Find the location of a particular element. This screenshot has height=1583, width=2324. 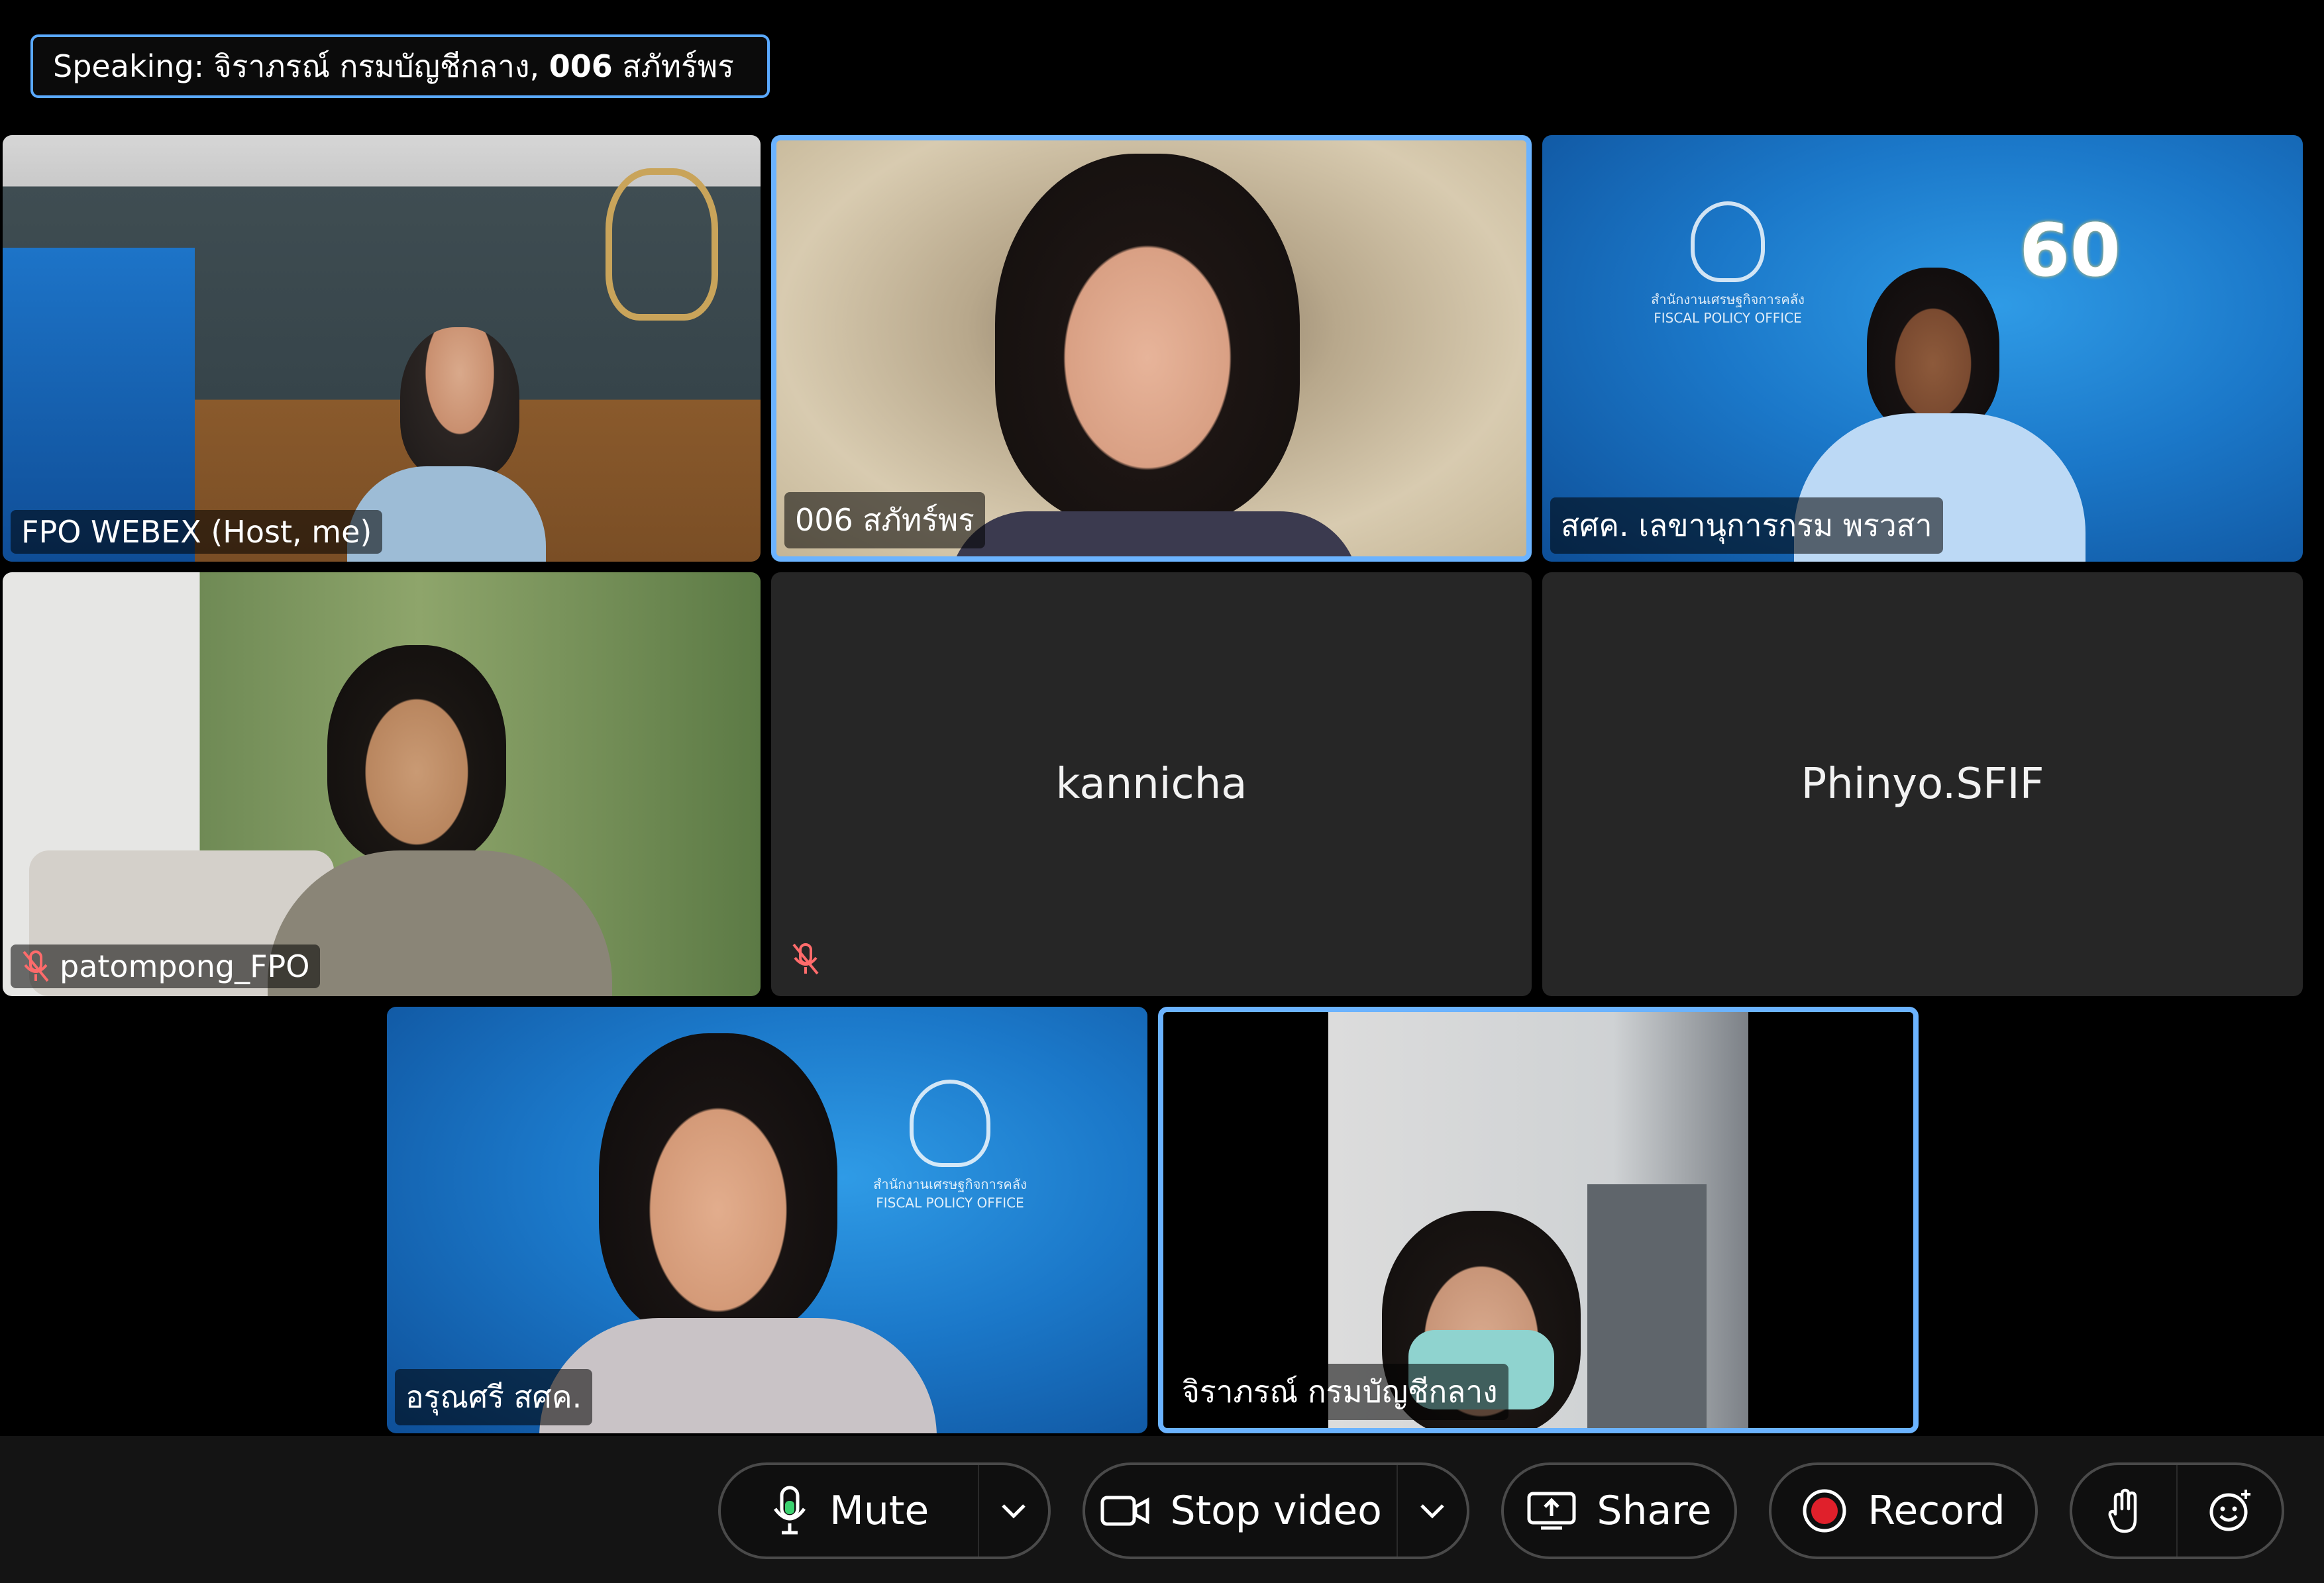

emoji-icon is located at coordinates (2229, 1510).